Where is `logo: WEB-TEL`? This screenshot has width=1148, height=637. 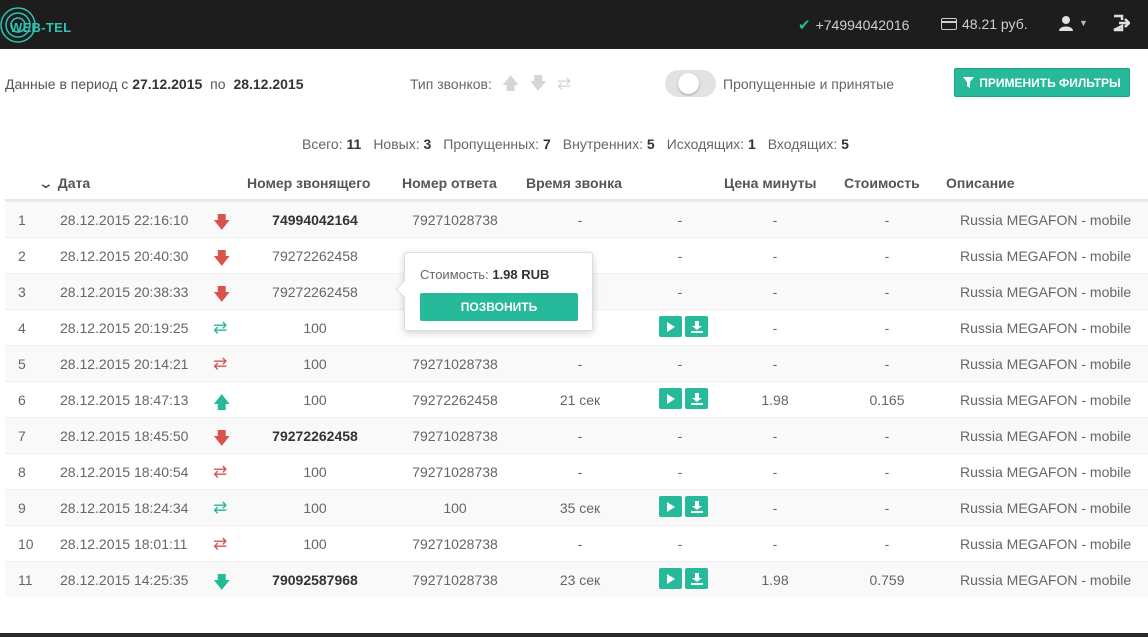 logo: WEB-TEL is located at coordinates (40, 25).